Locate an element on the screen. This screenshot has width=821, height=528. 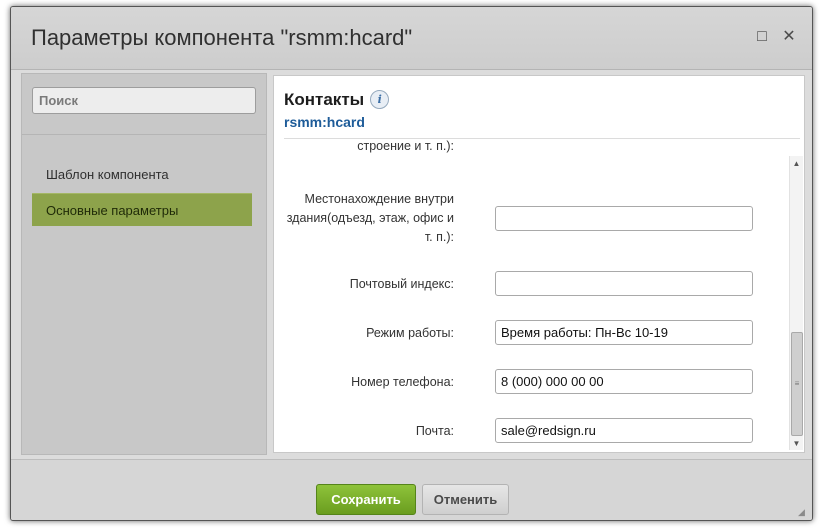
label-email: Почта: is located at coordinates (434, 431).